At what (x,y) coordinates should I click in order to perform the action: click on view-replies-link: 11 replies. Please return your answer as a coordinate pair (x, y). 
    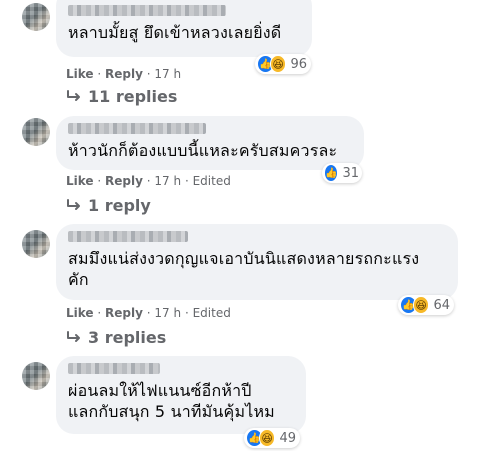
    Looking at the image, I should click on (121, 96).